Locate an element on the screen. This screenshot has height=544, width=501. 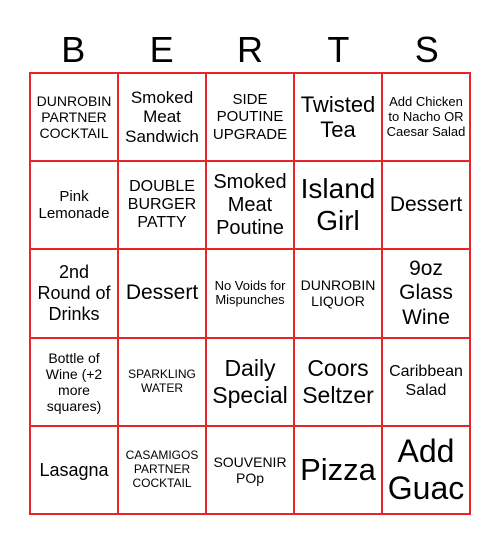
bingo-cell: Pink Lemonade is located at coordinates (74, 205).